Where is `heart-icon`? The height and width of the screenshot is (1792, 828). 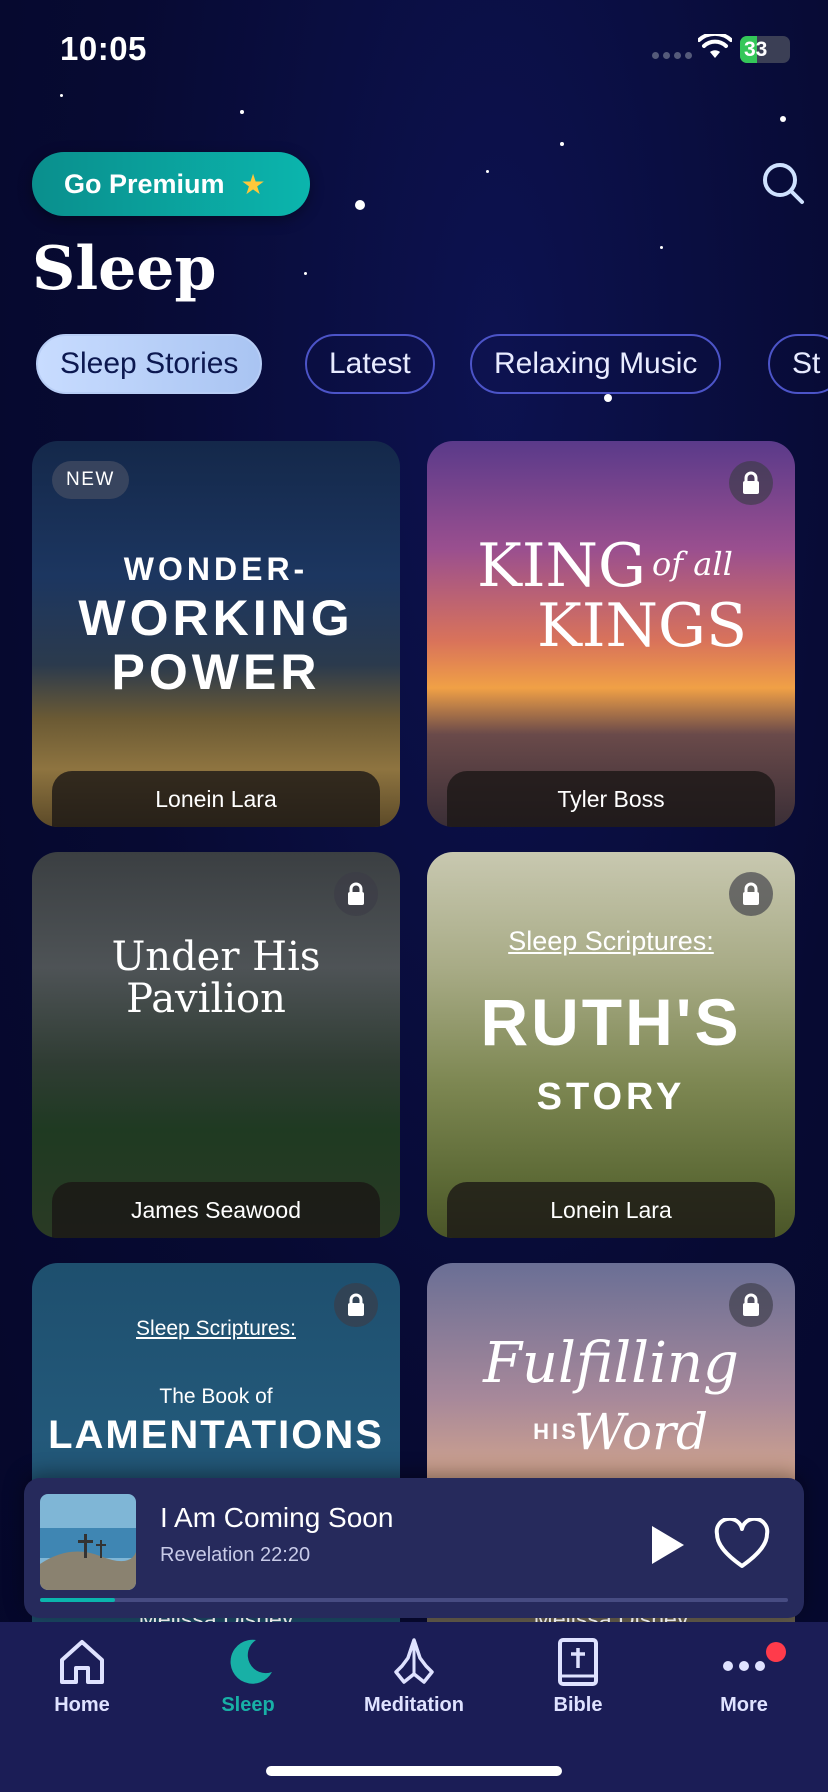 heart-icon is located at coordinates (742, 1544).